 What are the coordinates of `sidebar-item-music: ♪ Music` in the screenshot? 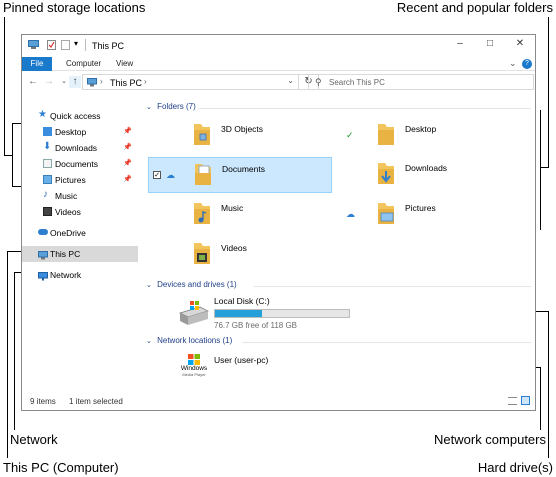 It's located at (80, 196).